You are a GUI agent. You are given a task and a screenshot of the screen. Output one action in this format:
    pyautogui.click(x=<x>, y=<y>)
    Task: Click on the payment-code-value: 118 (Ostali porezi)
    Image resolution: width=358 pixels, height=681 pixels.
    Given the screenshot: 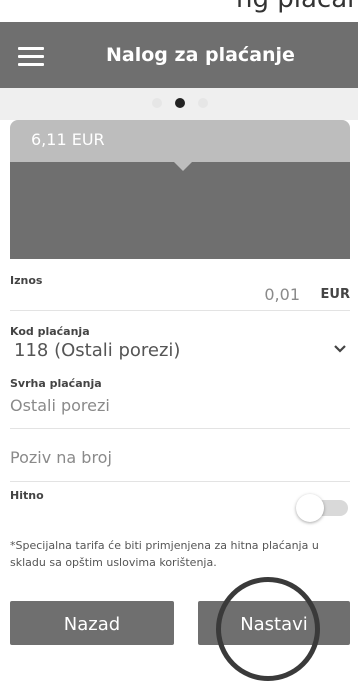 What is the action you would take?
    pyautogui.click(x=97, y=350)
    